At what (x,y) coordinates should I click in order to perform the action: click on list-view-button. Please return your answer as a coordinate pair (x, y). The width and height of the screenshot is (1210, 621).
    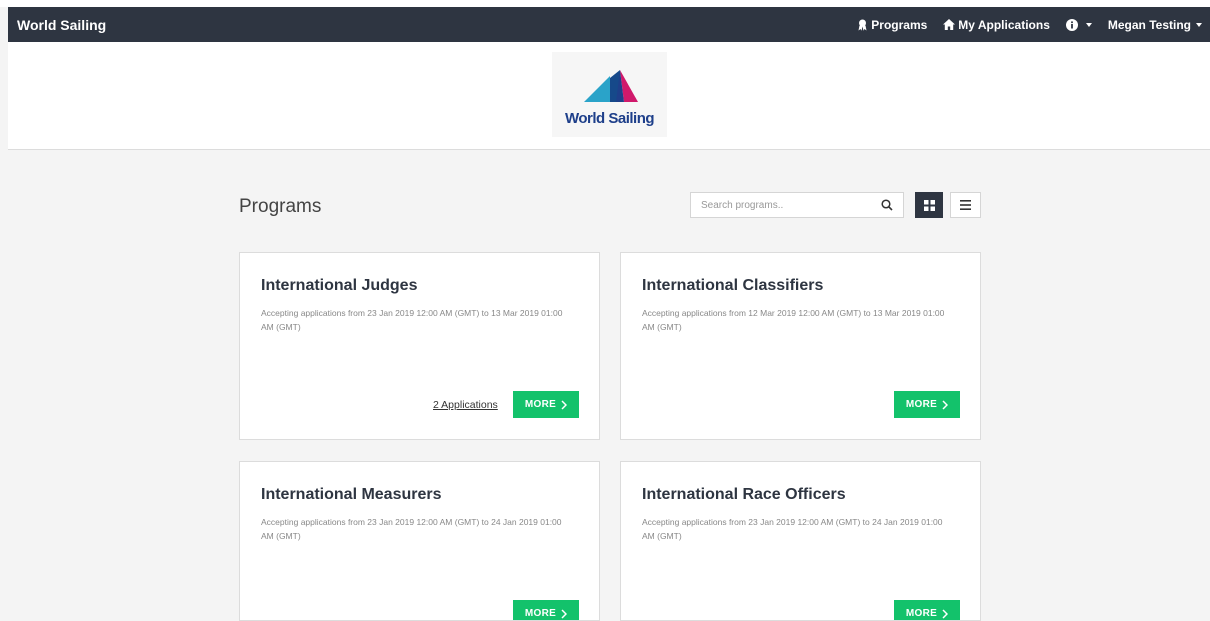
    Looking at the image, I should click on (965, 205).